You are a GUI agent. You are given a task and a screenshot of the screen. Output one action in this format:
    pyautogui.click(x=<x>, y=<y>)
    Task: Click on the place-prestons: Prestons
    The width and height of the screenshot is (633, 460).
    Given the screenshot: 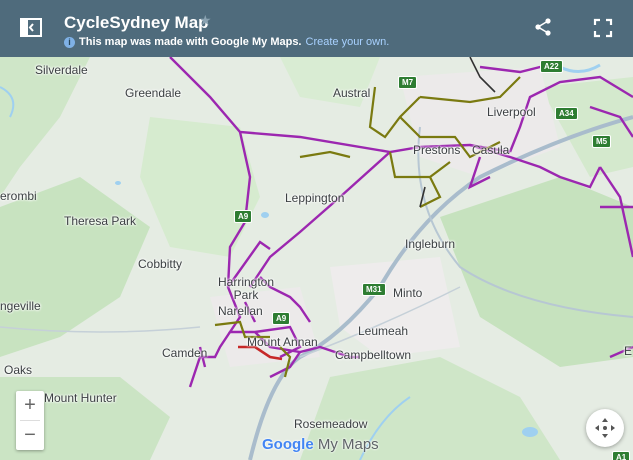 What is the action you would take?
    pyautogui.click(x=437, y=150)
    